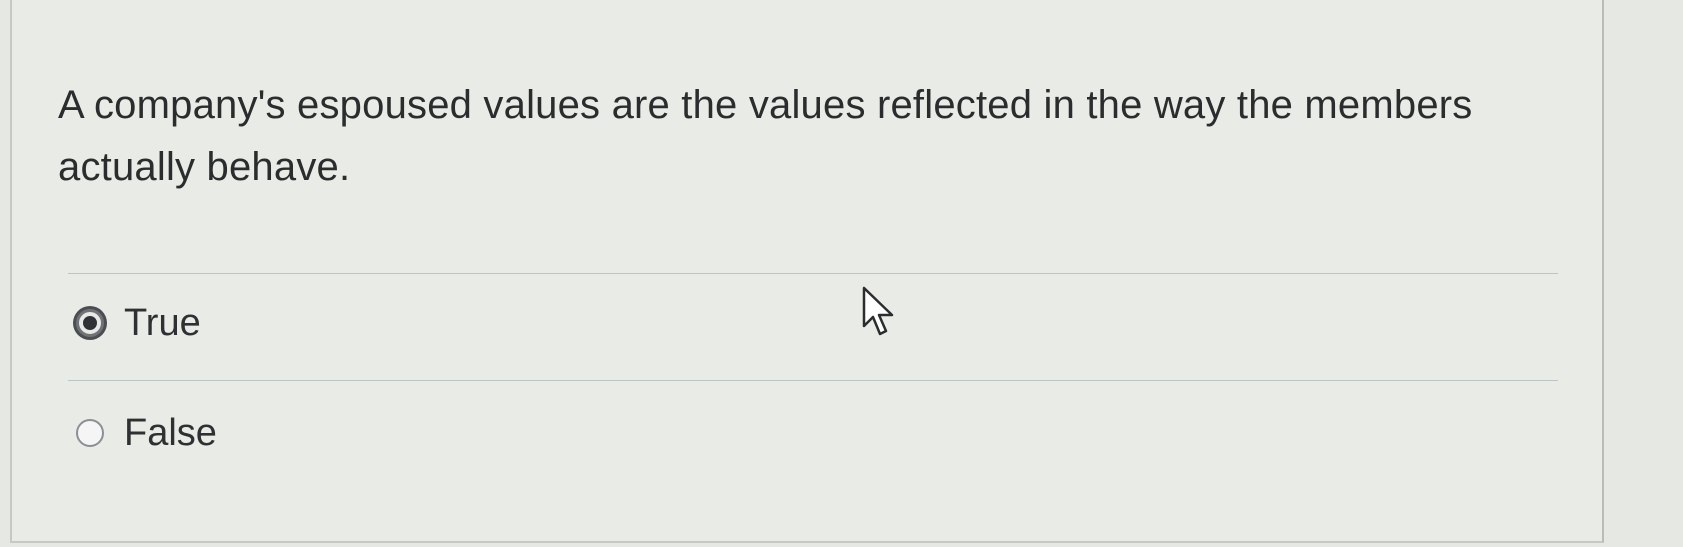 The height and width of the screenshot is (547, 1683). I want to click on option-true: True, so click(138, 323).